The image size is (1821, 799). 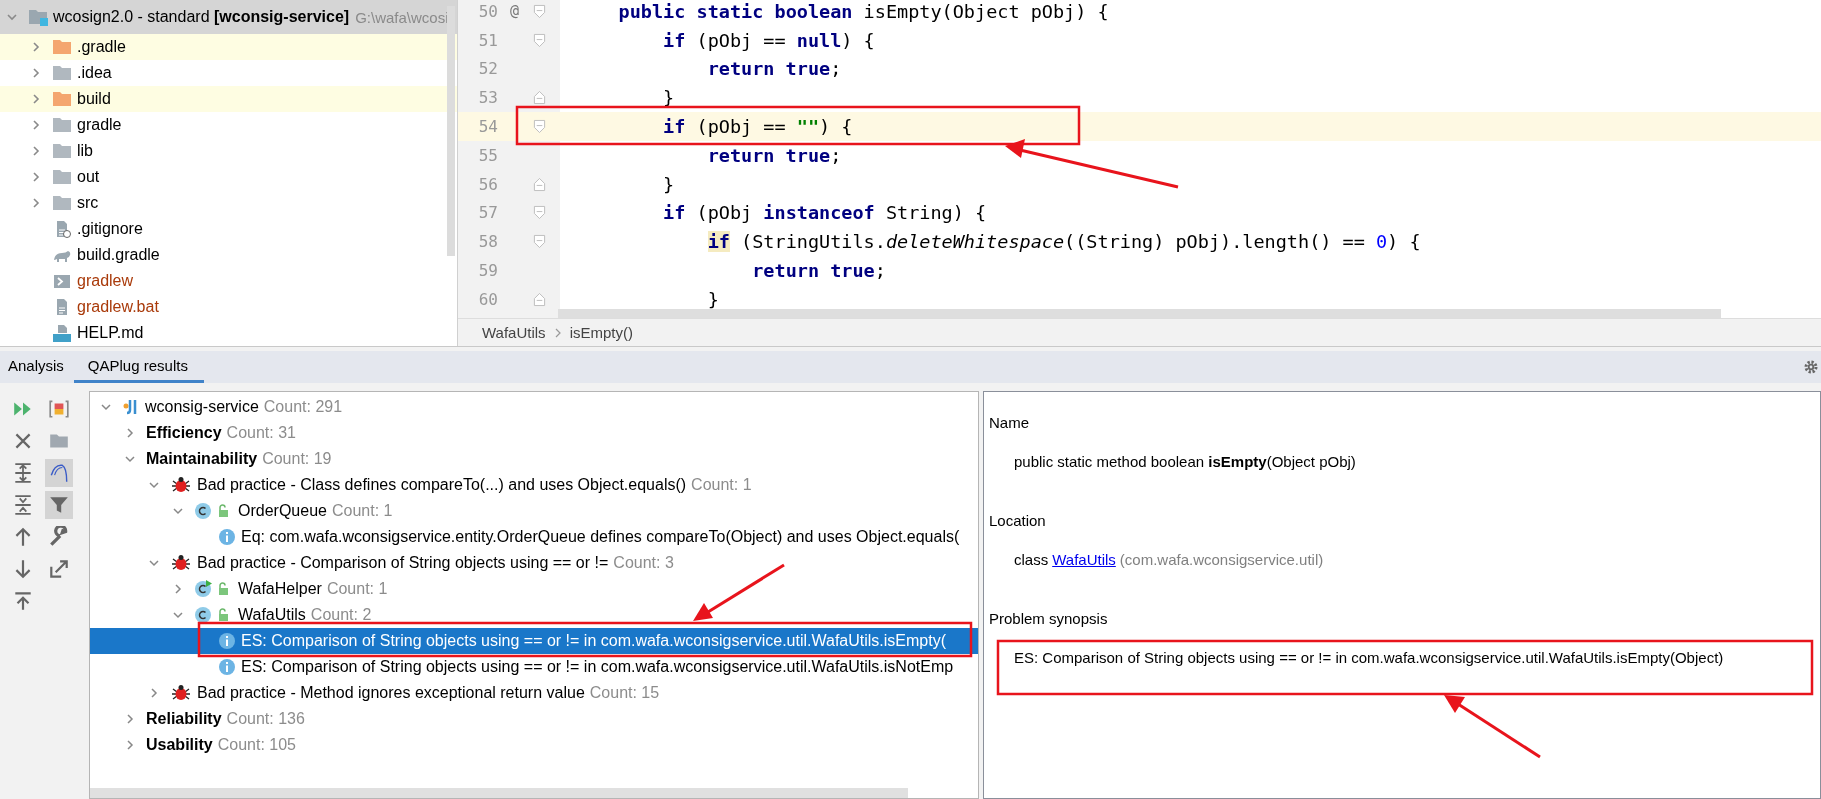 What do you see at coordinates (488, 242) in the screenshot?
I see `line-number: 58` at bounding box center [488, 242].